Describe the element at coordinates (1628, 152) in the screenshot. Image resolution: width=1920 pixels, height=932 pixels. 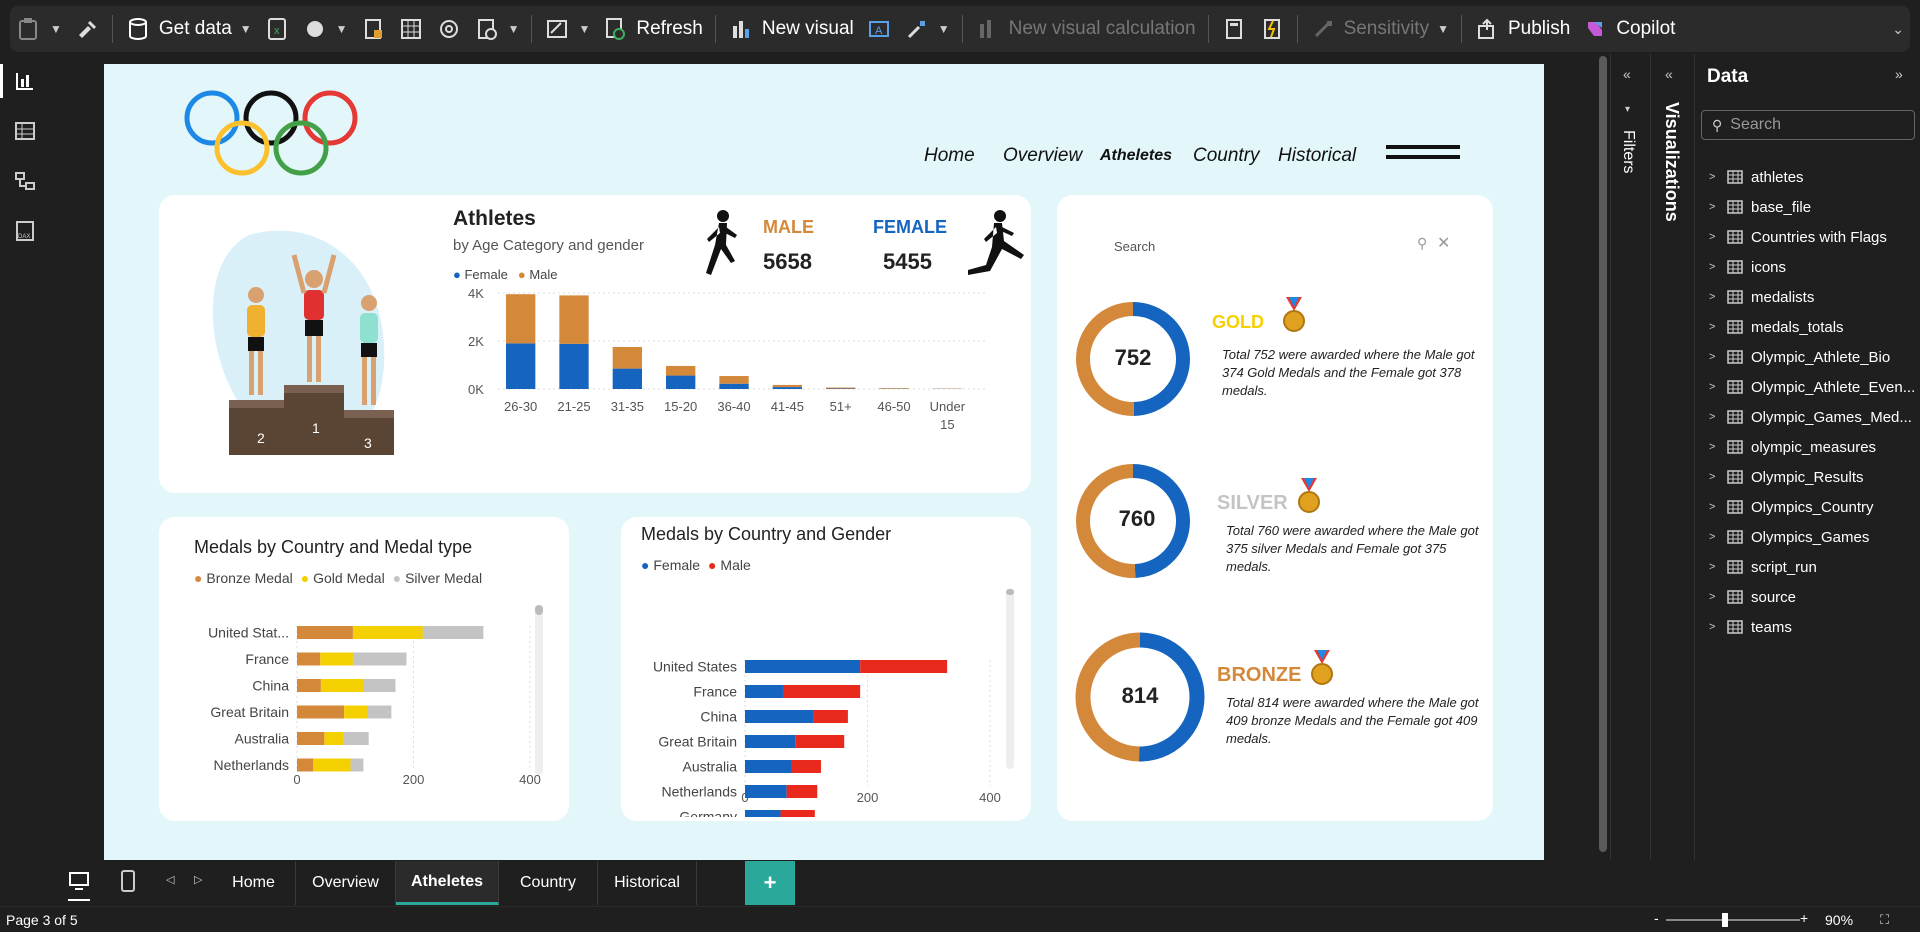
I see `filters-label: Filters` at that location.